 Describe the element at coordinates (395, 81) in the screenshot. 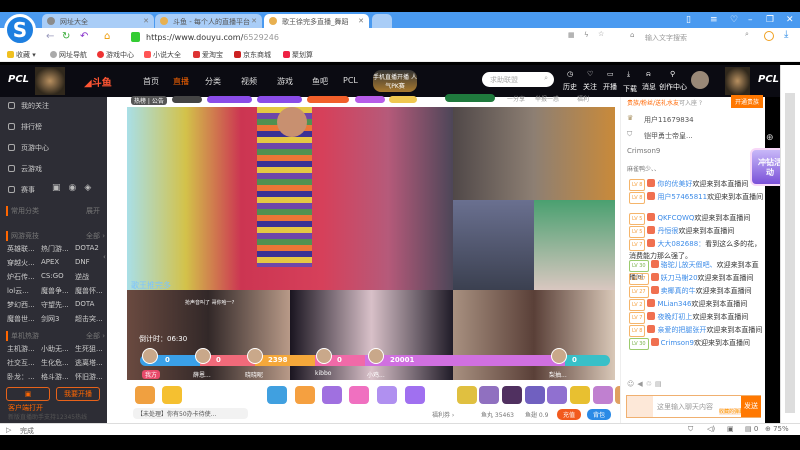

I see `promo-banner: 手机直播开播 人气PK赛` at that location.